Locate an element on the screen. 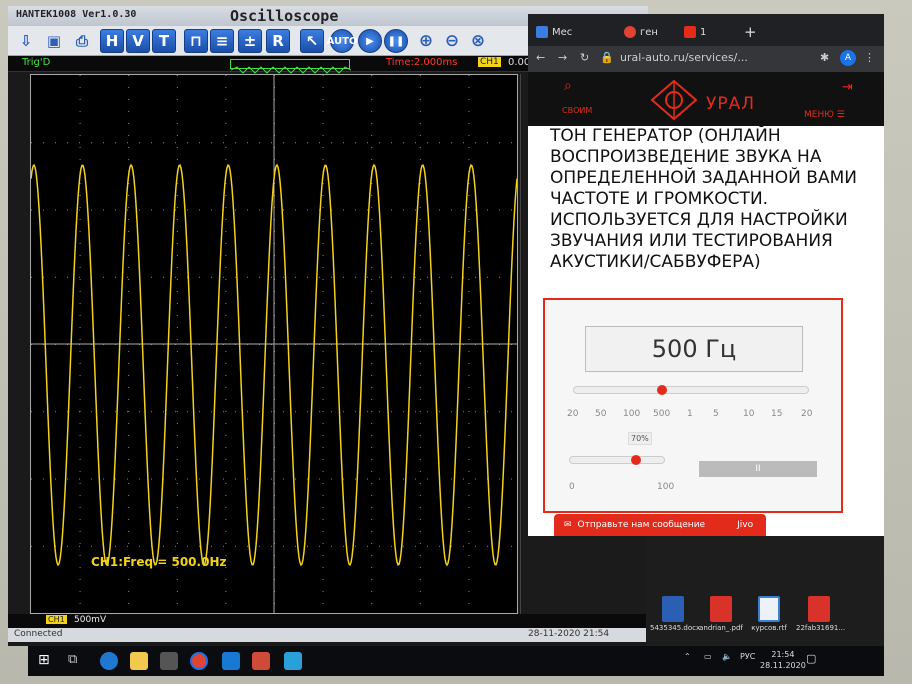 The width and height of the screenshot is (912, 684). play-icon: ▶ is located at coordinates (370, 41).